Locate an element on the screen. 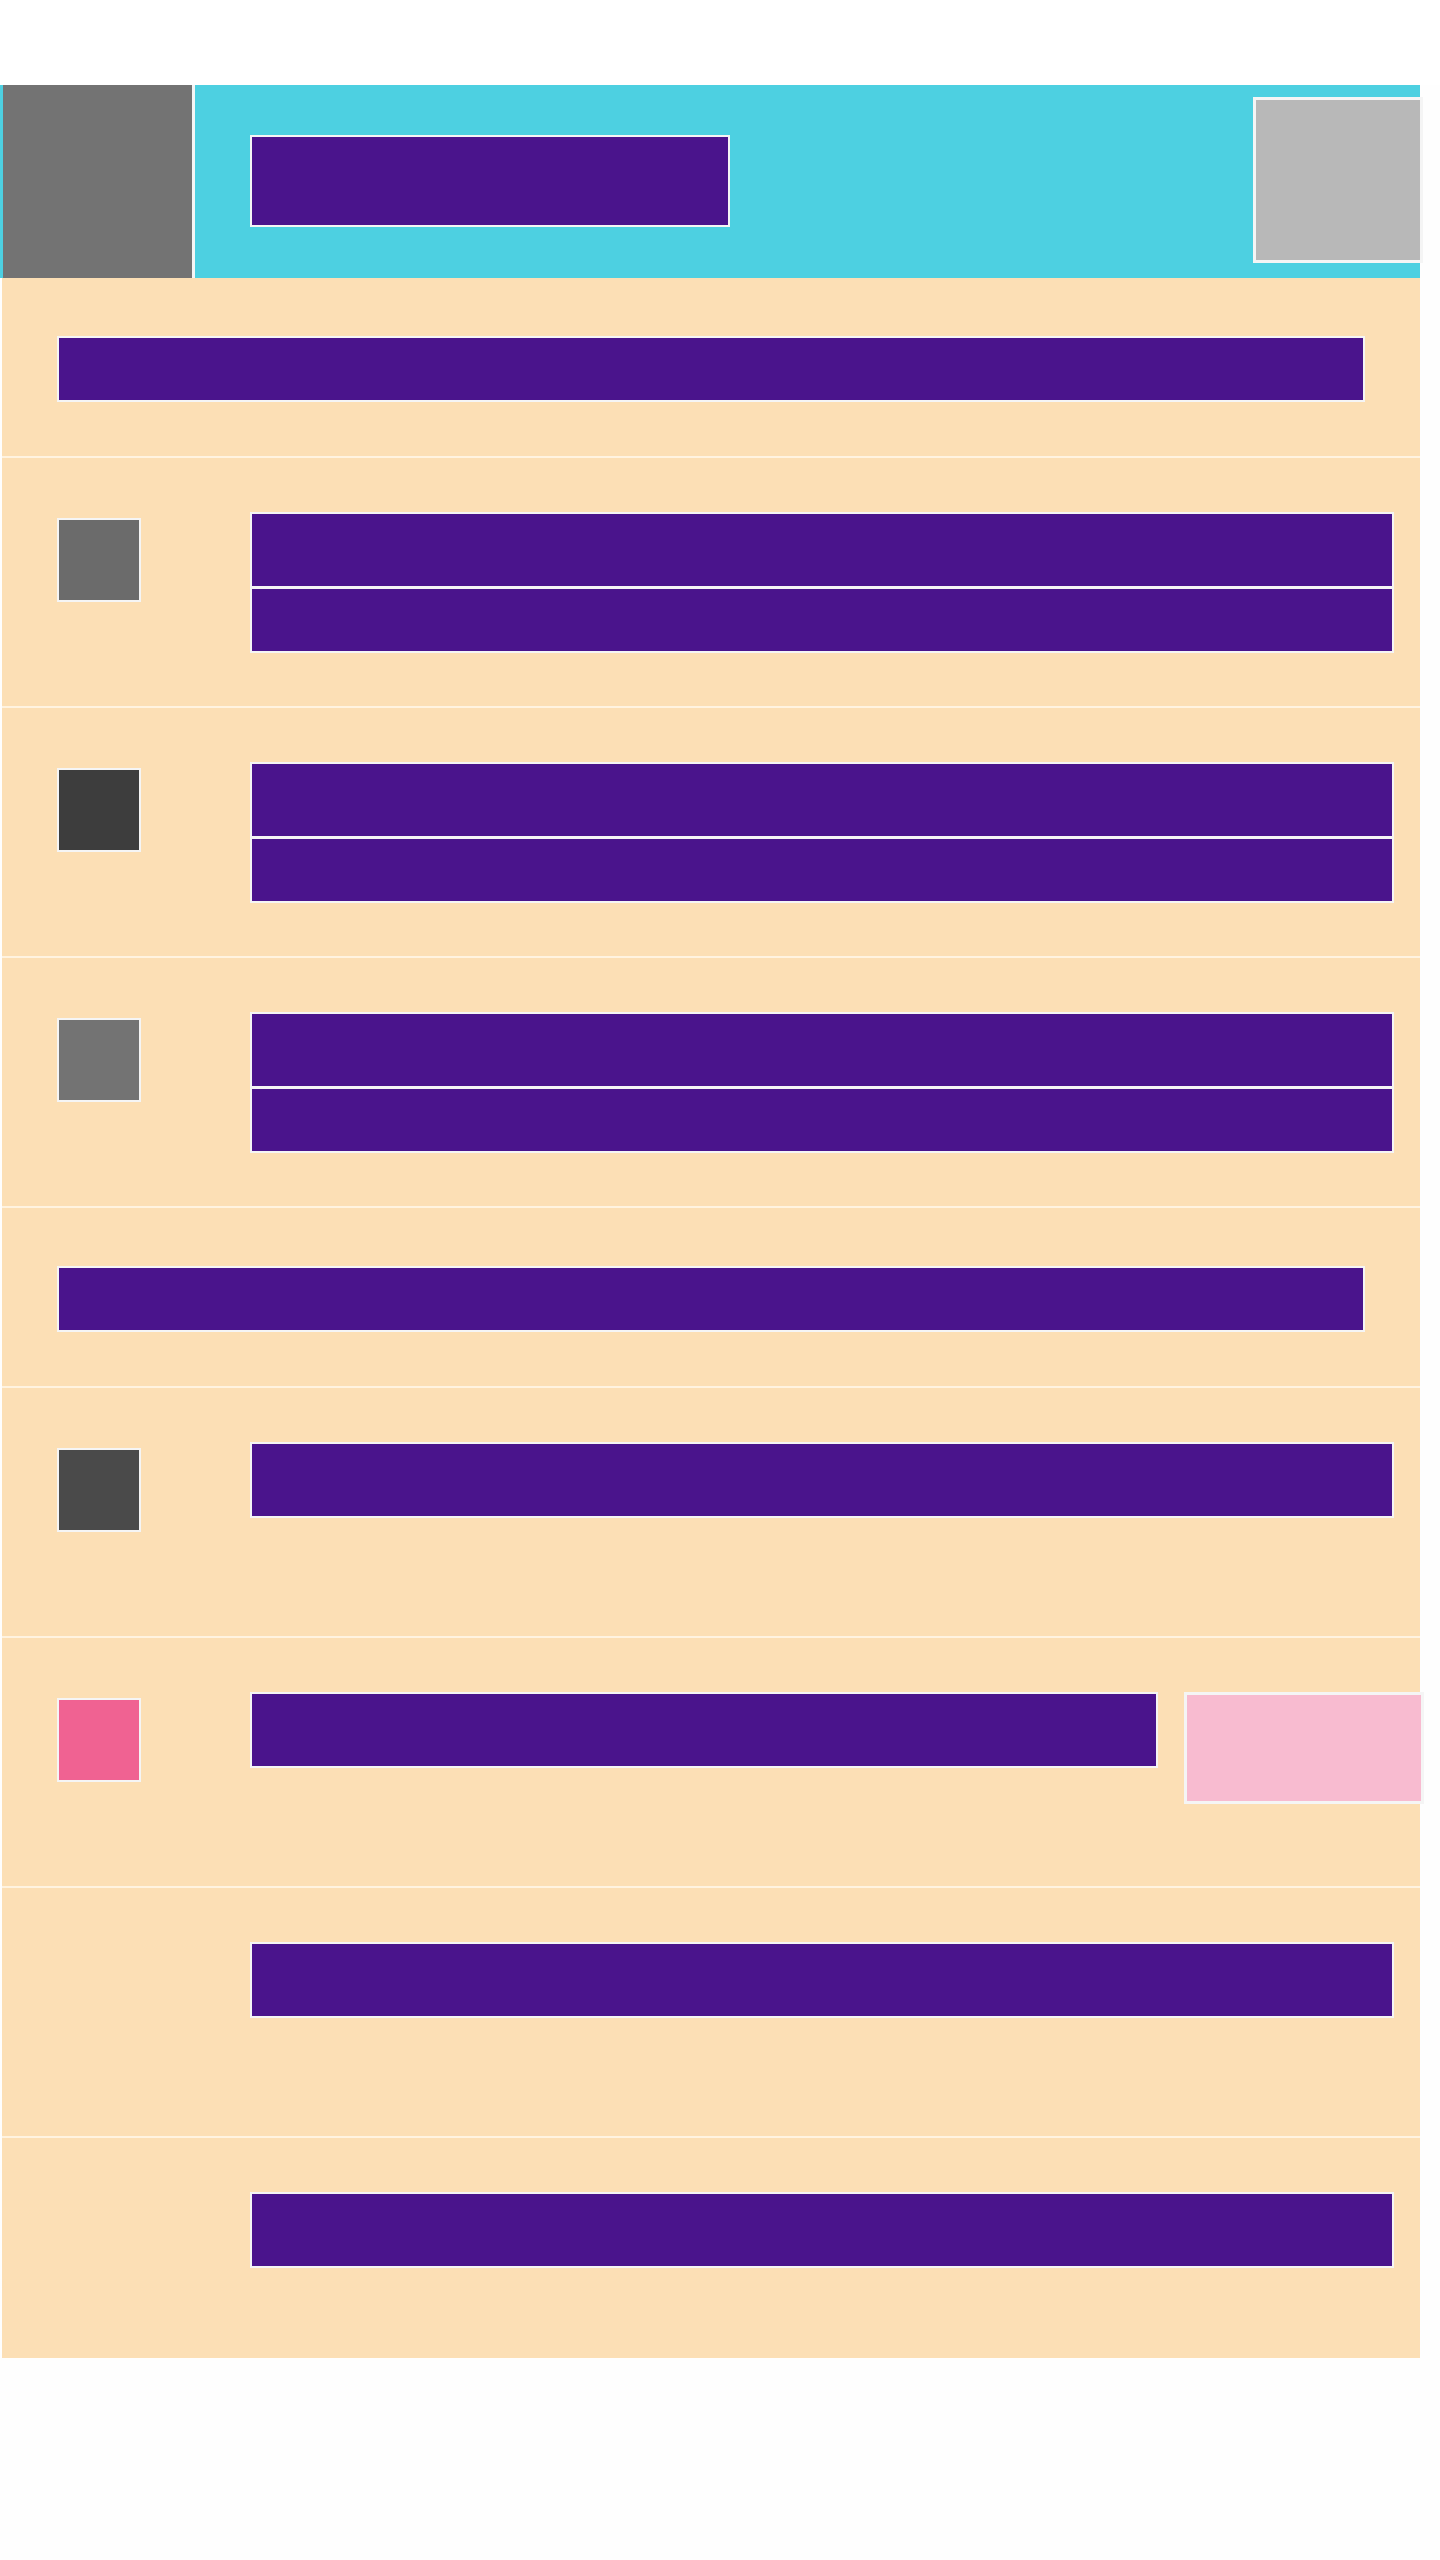 The width and height of the screenshot is (1440, 2560). action-icon is located at coordinates (1338, 180).